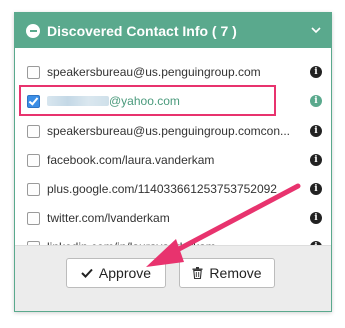 This screenshot has width=345, height=328. I want to click on contact-label: twitter.com/lvanderkam, so click(108, 218).